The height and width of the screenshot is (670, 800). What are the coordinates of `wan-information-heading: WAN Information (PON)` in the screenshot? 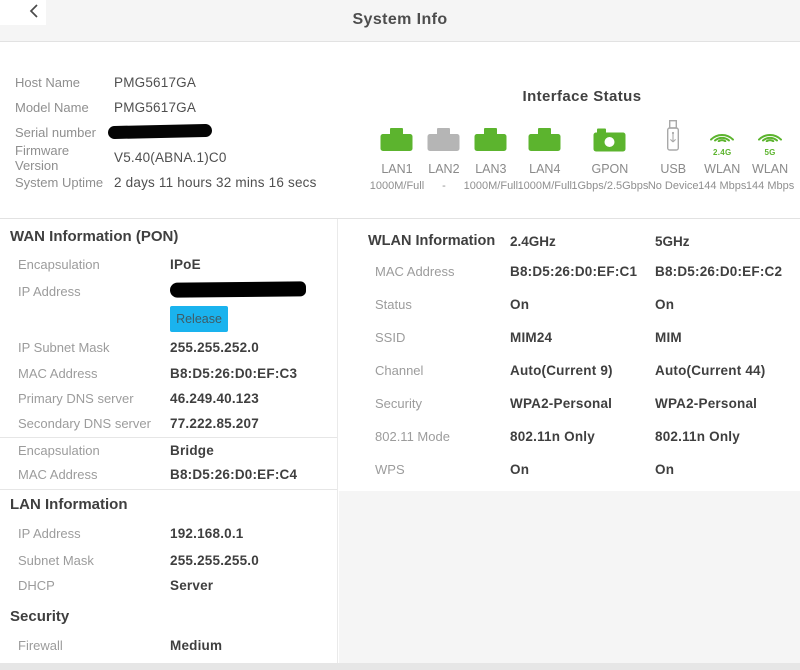 It's located at (94, 236).